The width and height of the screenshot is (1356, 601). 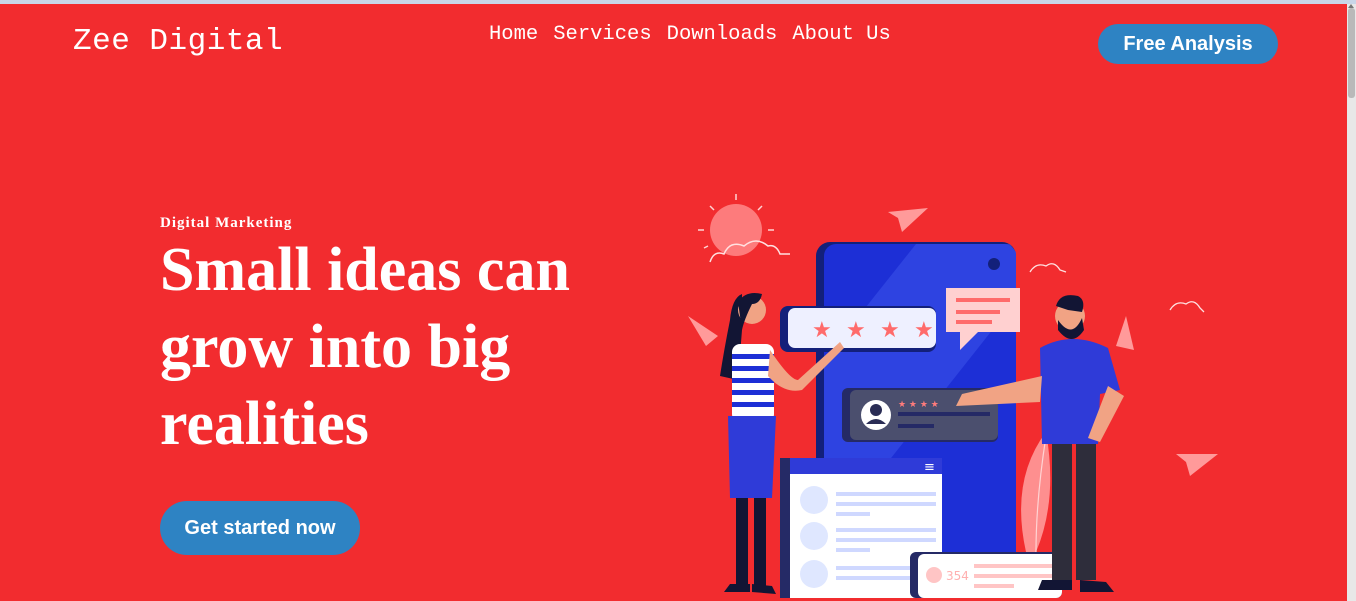 I want to click on comment-count-card: 354, so click(x=986, y=575).